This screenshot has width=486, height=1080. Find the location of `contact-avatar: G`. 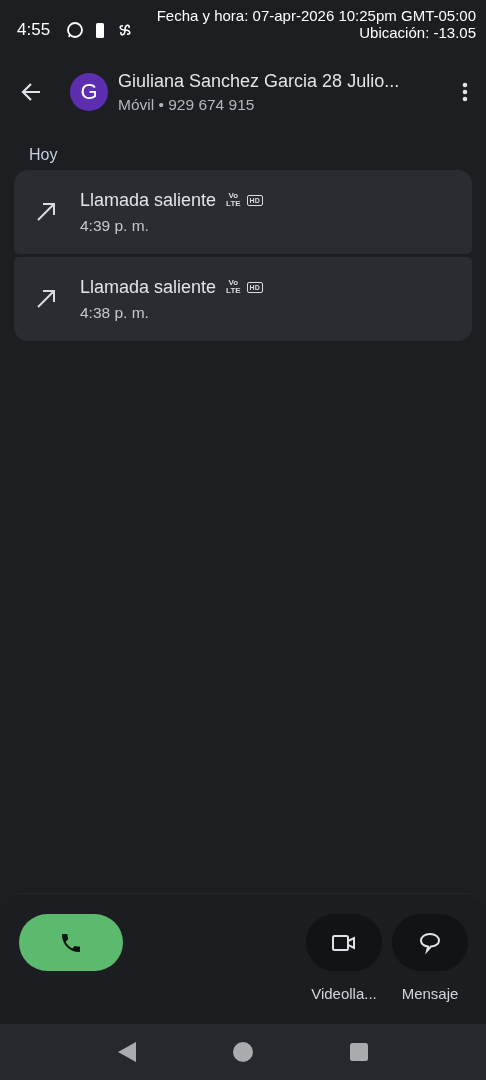

contact-avatar: G is located at coordinates (89, 92).